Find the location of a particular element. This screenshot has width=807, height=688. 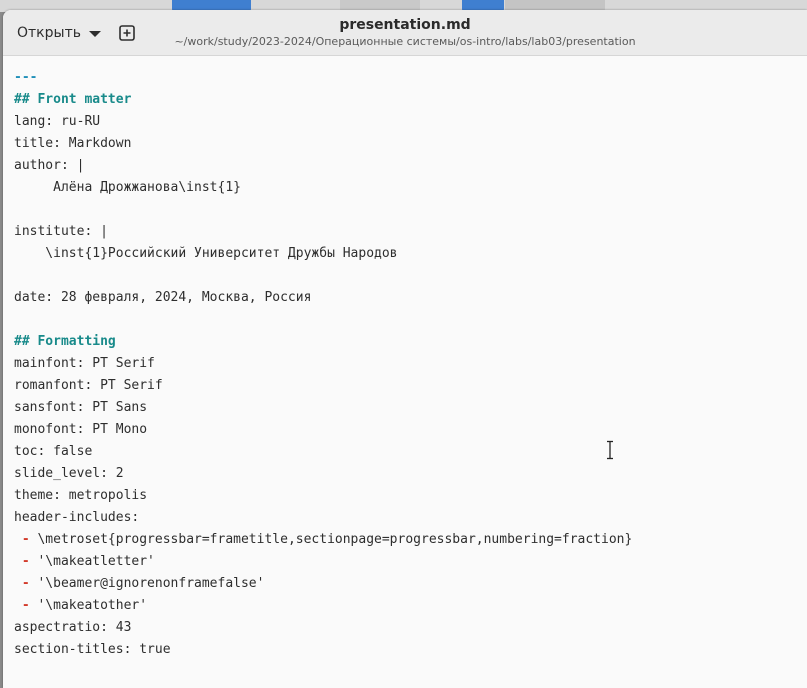

line-text: toc: false is located at coordinates (53, 451).